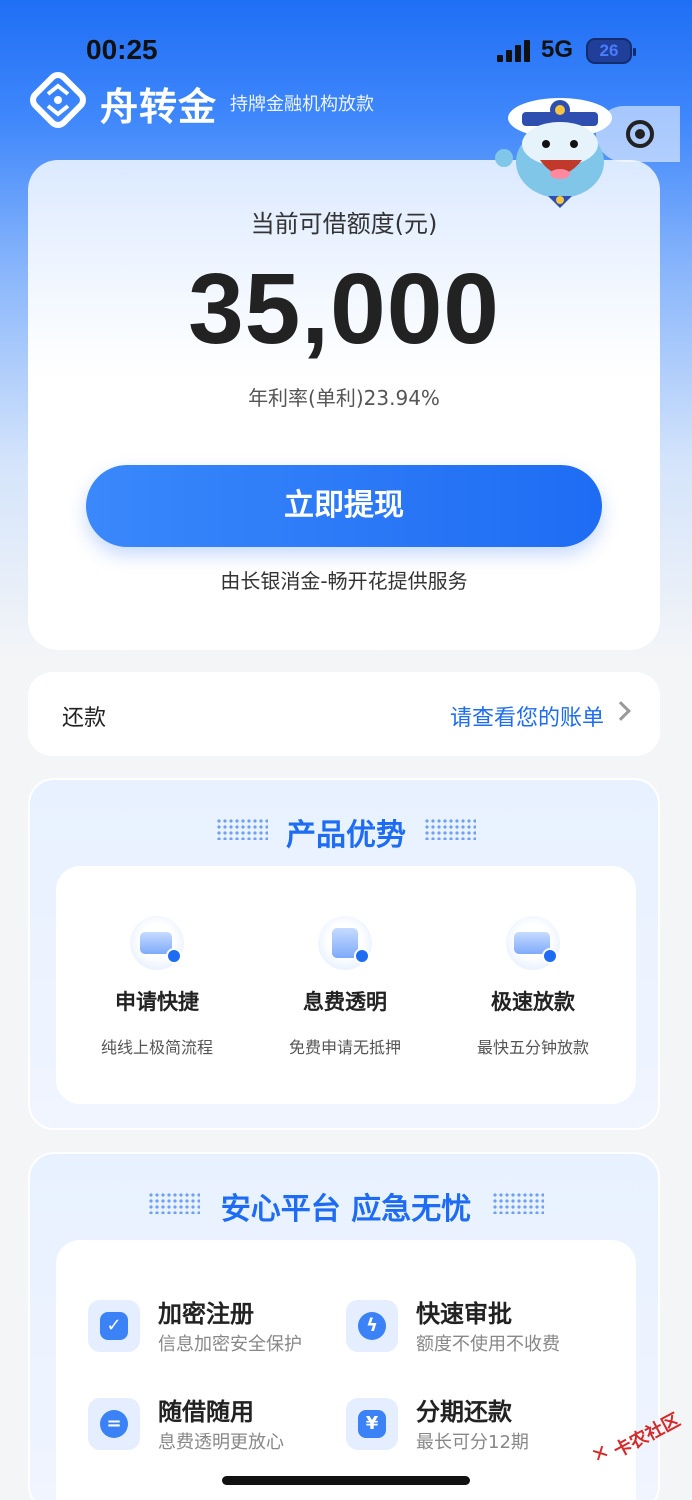 This screenshot has height=1500, width=692. I want to click on card-icon, so click(157, 943).